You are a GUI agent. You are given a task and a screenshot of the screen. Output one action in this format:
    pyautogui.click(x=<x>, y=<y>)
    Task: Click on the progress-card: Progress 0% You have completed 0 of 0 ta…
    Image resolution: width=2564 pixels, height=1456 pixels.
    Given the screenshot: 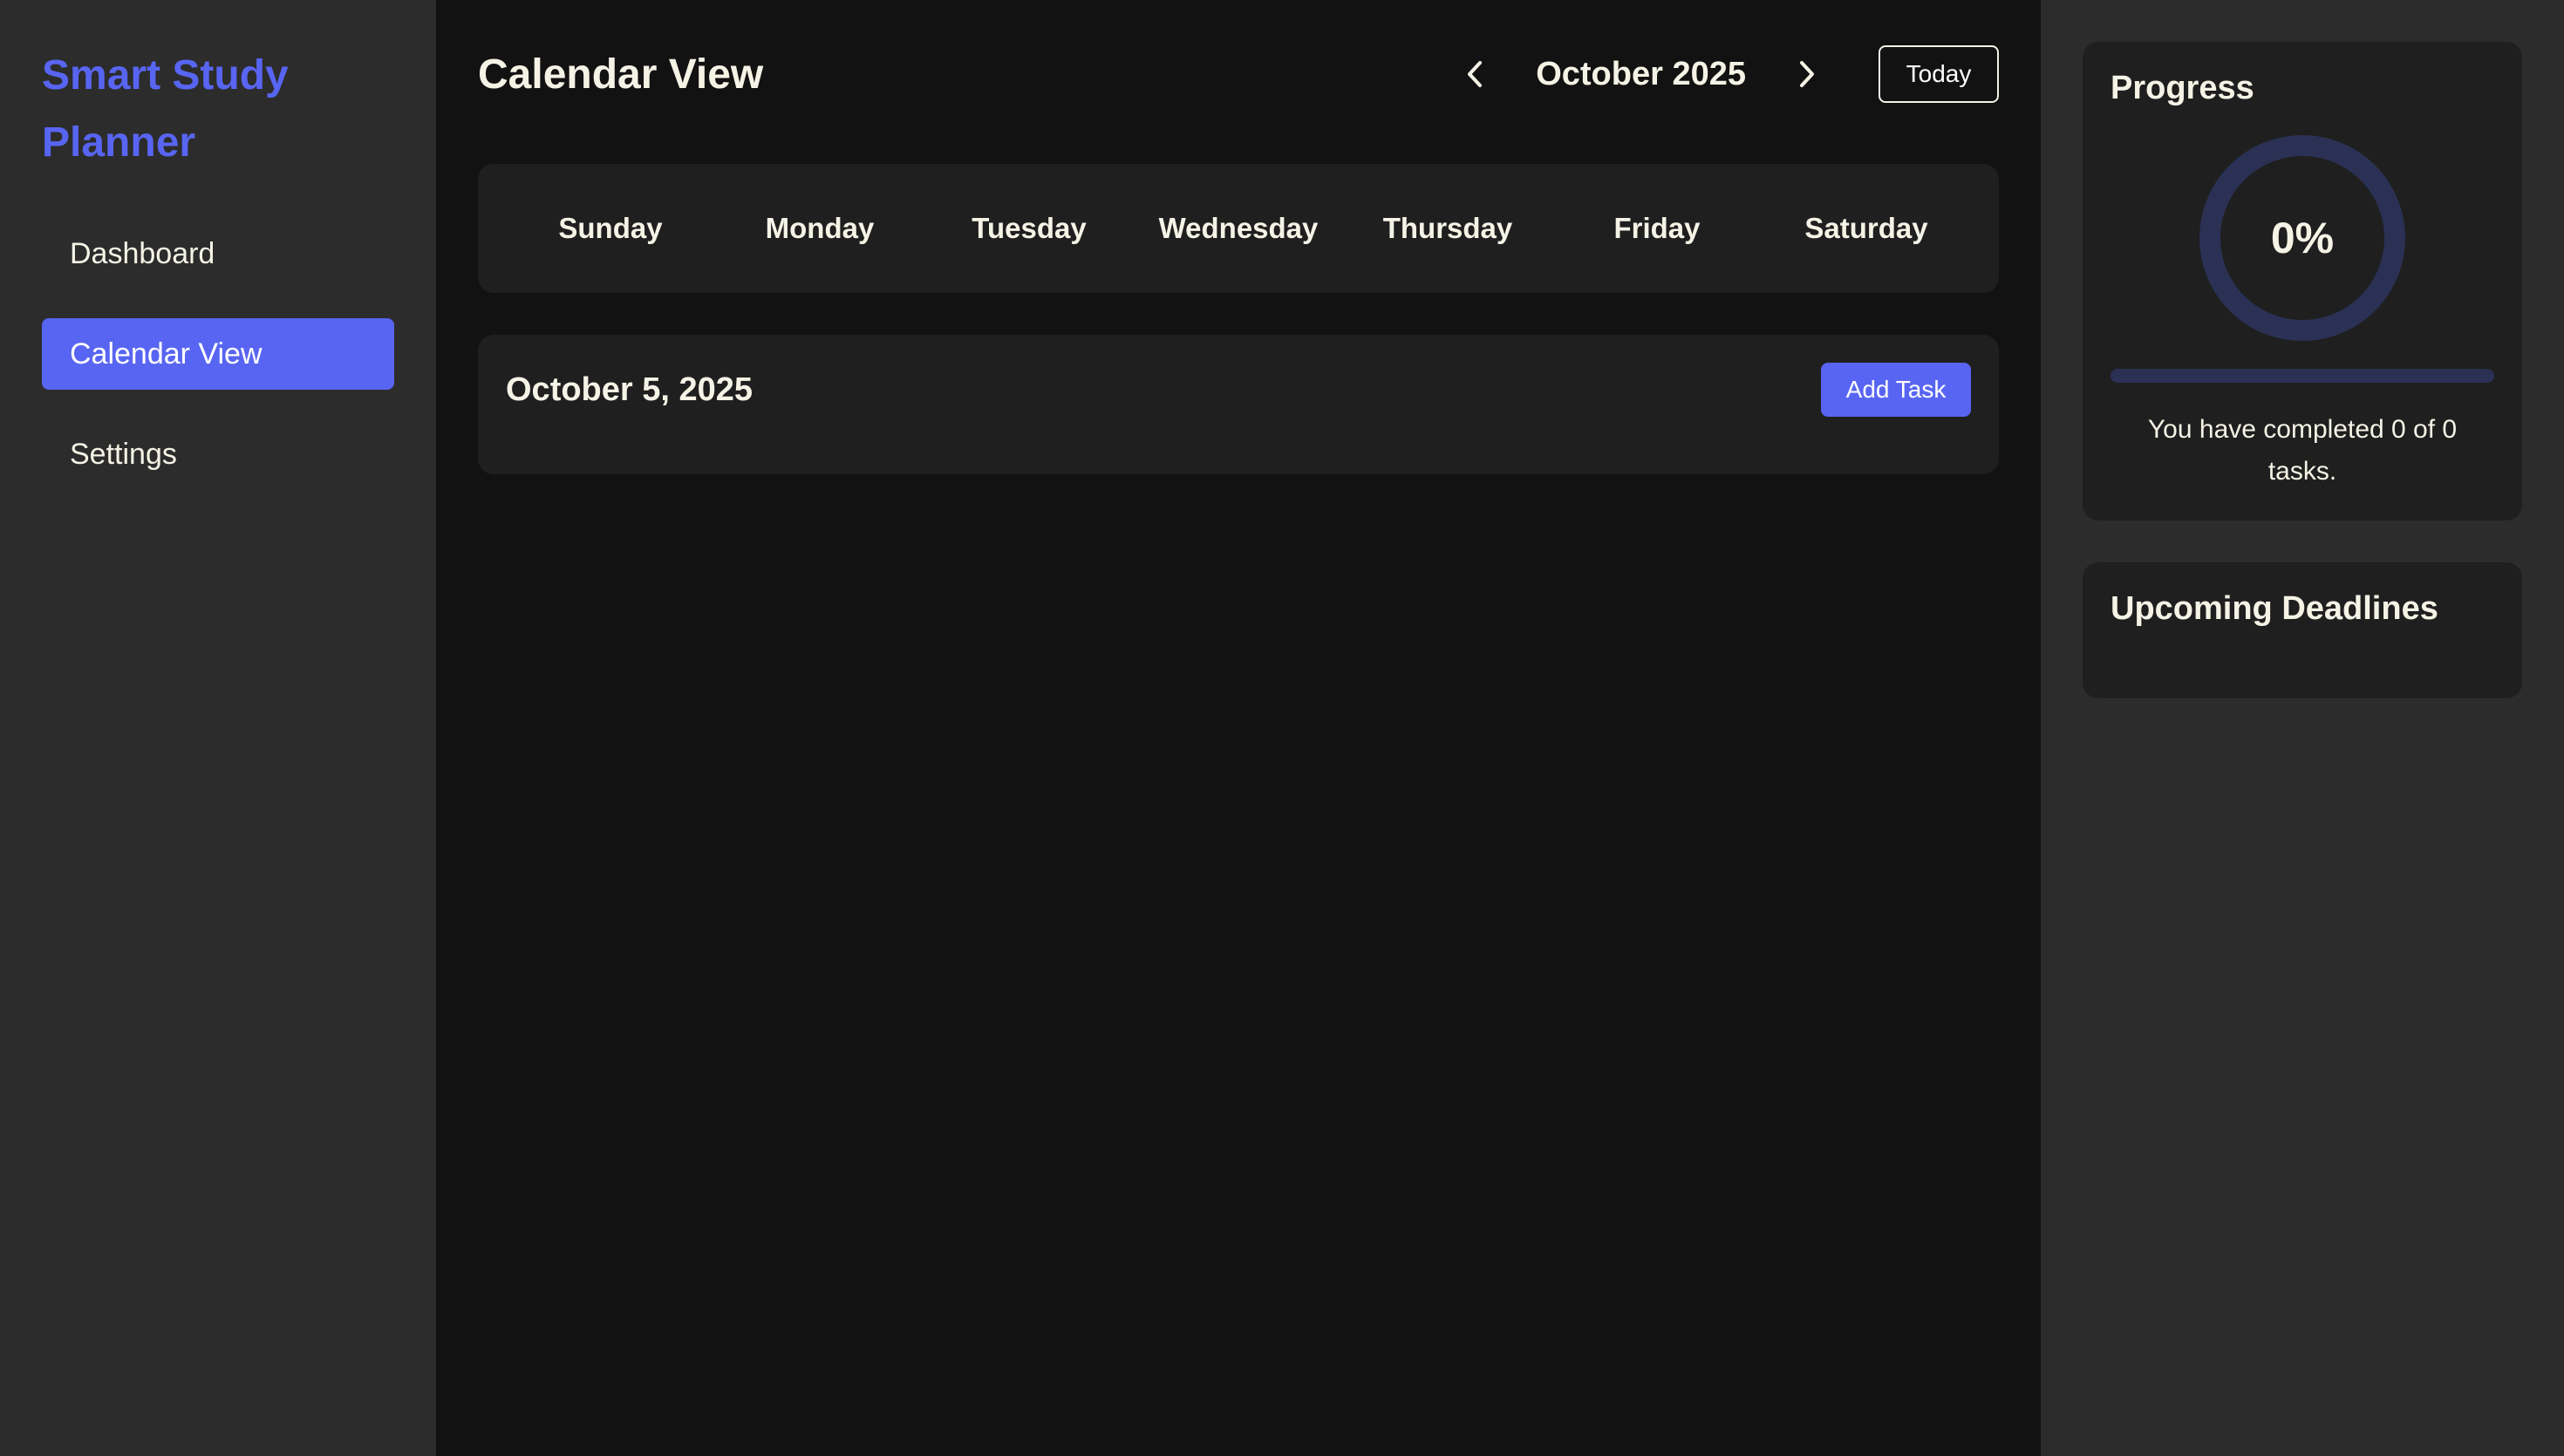 What is the action you would take?
    pyautogui.click(x=2302, y=281)
    